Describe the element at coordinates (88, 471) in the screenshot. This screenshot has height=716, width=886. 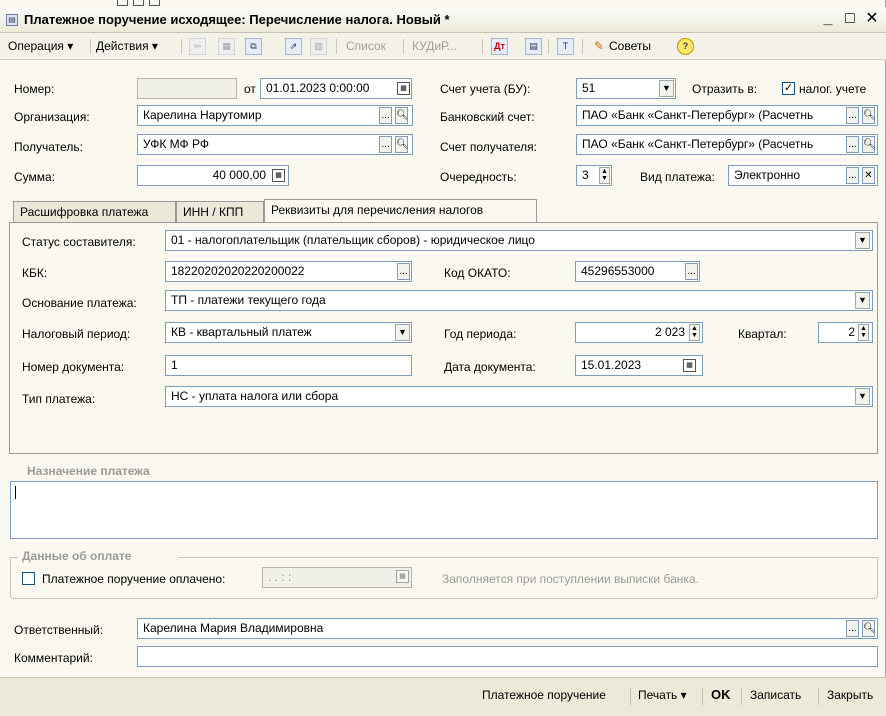
I see `purpose-label: Назначение платежа` at that location.